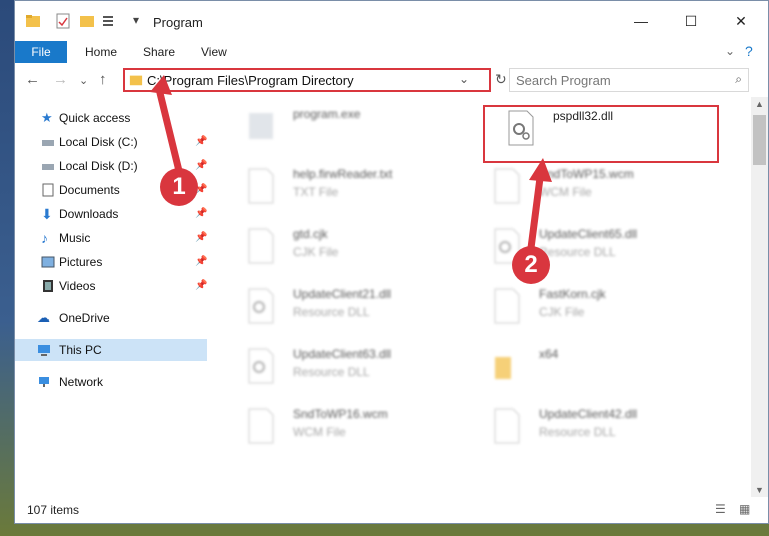  What do you see at coordinates (179, 187) in the screenshot?
I see `step-badge-1: 1` at bounding box center [179, 187].